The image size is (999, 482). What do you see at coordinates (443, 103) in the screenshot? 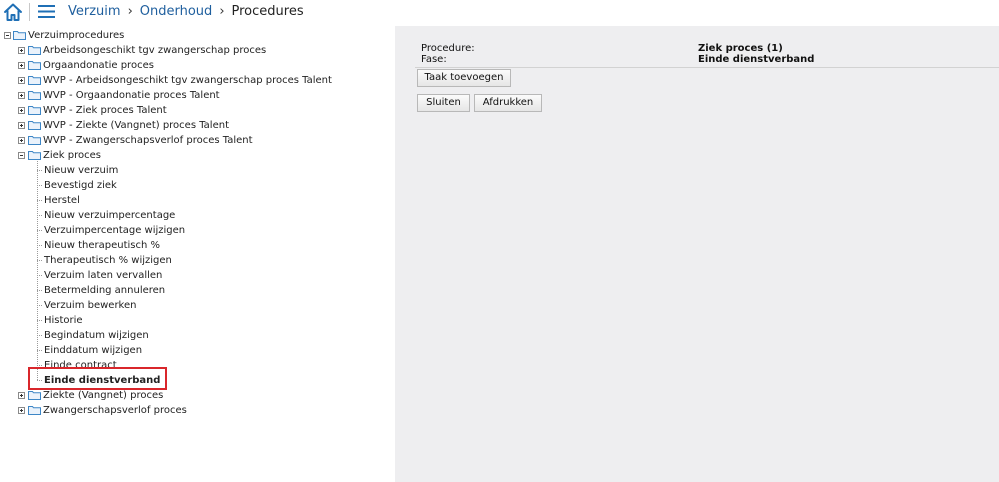
I see `close-button: Sluiten` at bounding box center [443, 103].